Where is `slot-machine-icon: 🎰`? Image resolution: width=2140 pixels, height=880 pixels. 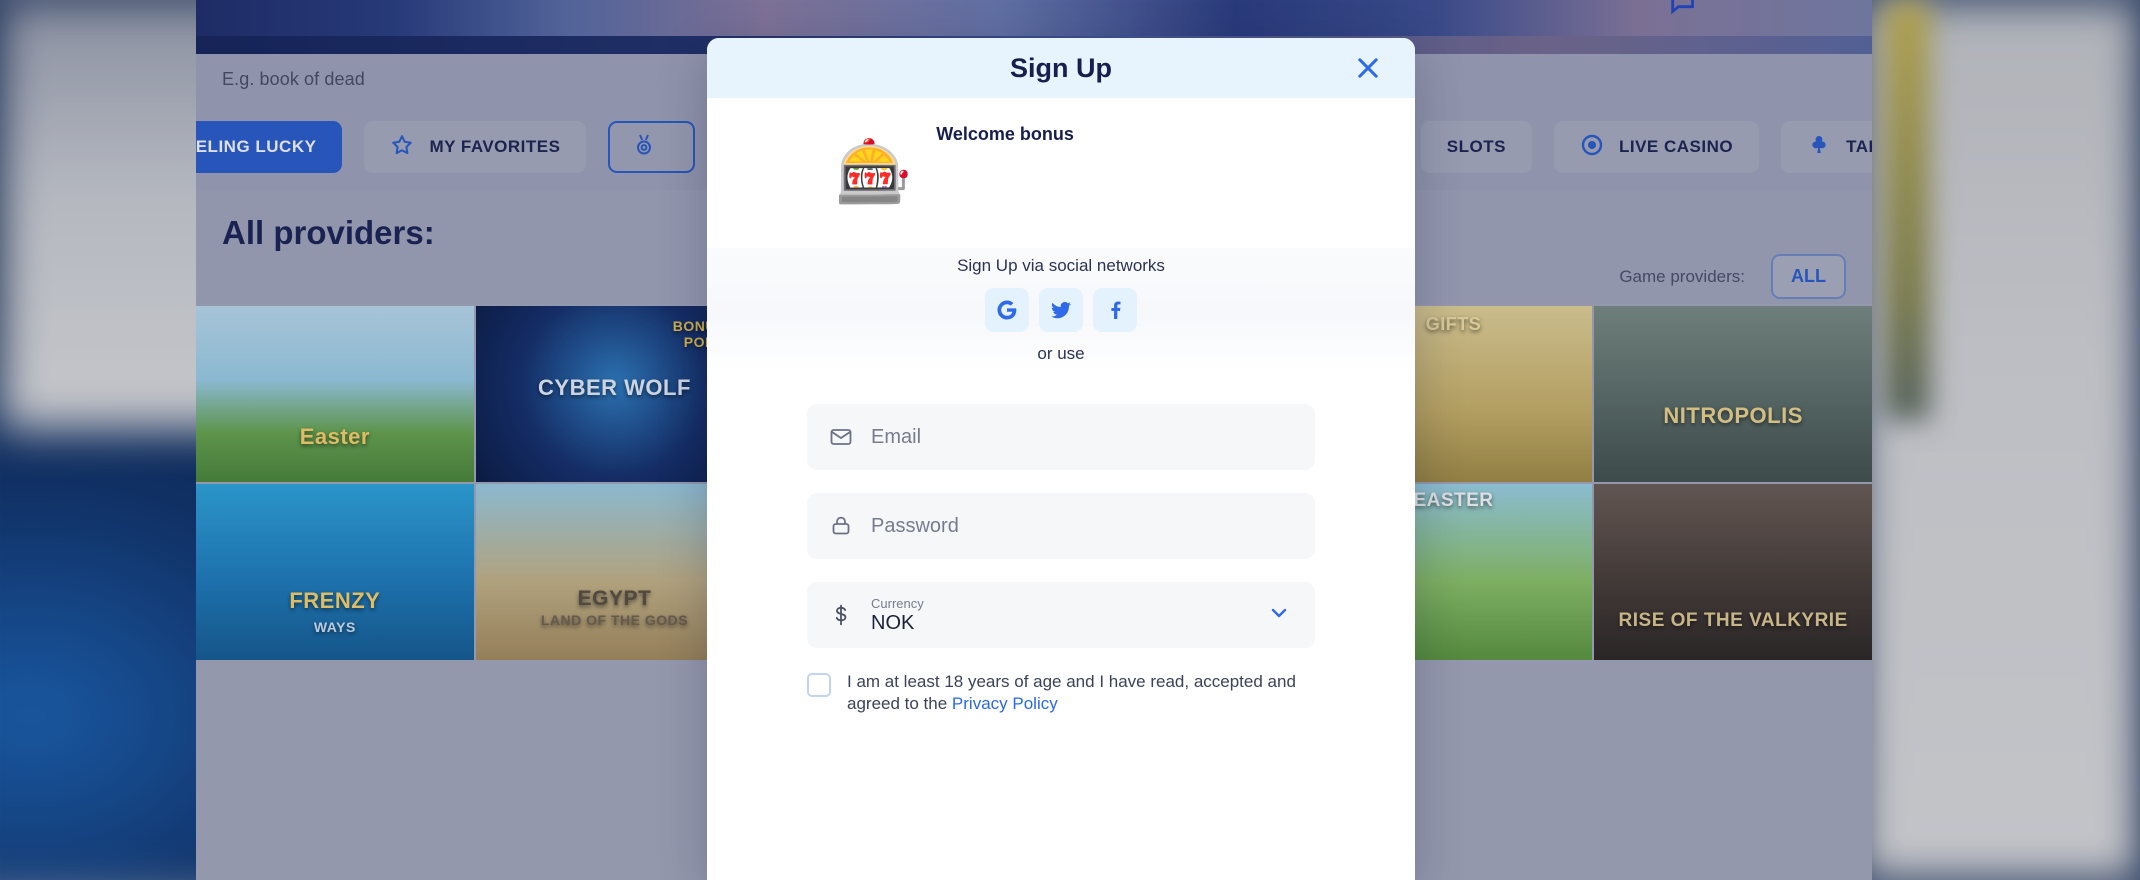 slot-machine-icon: 🎰 is located at coordinates (874, 172).